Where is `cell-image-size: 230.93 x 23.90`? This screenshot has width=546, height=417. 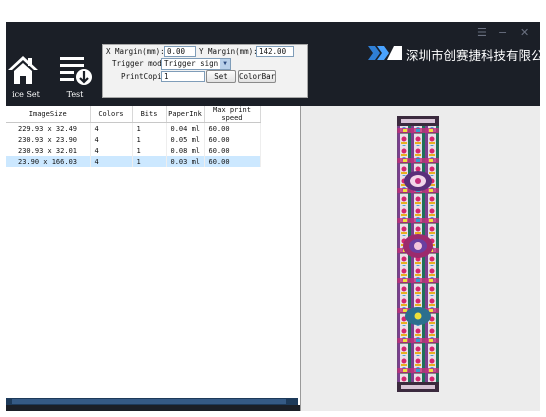
cell-image-size: 230.93 x 23.90 is located at coordinates (48, 139).